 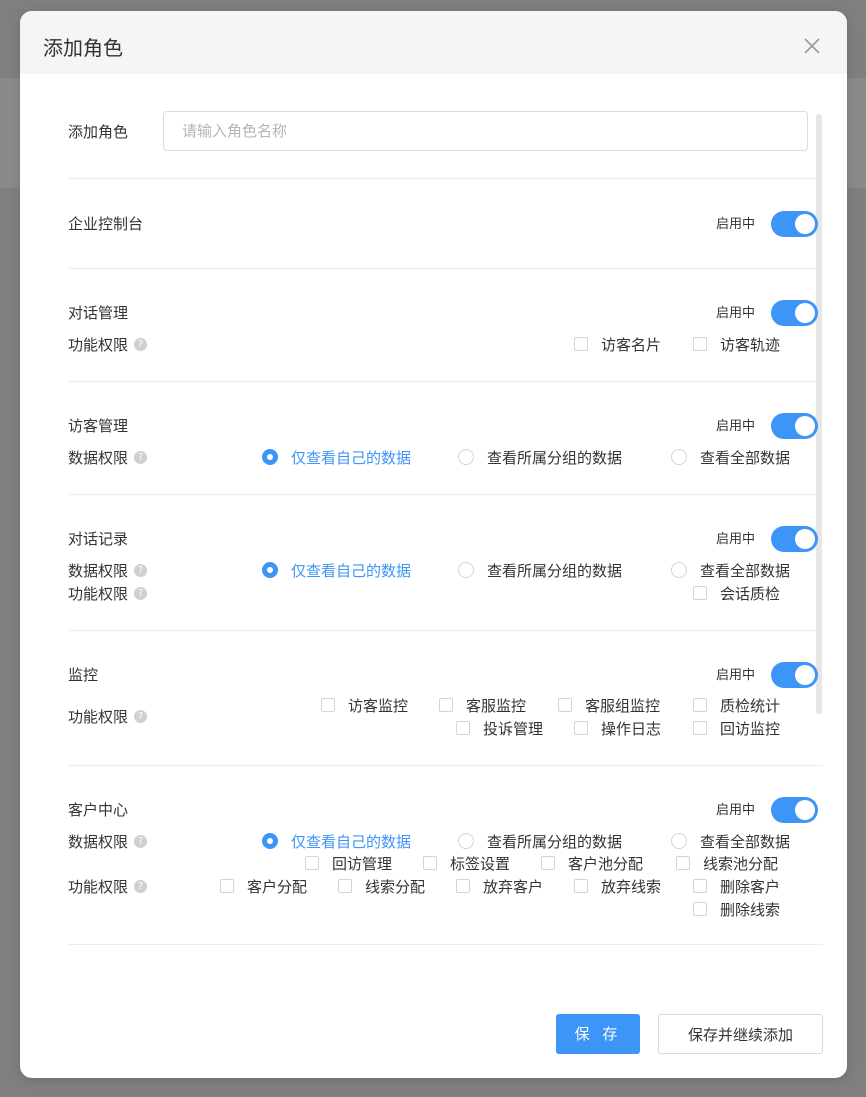 What do you see at coordinates (482, 706) in the screenshot?
I see `checkbox-option: 客服监控` at bounding box center [482, 706].